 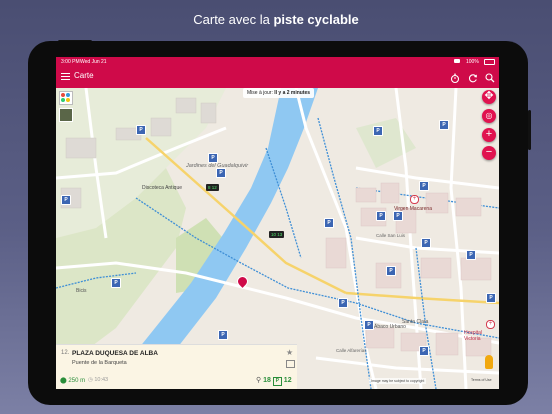 I want to click on map-label-santa-clara: Santa Clara, so click(x=415, y=322).